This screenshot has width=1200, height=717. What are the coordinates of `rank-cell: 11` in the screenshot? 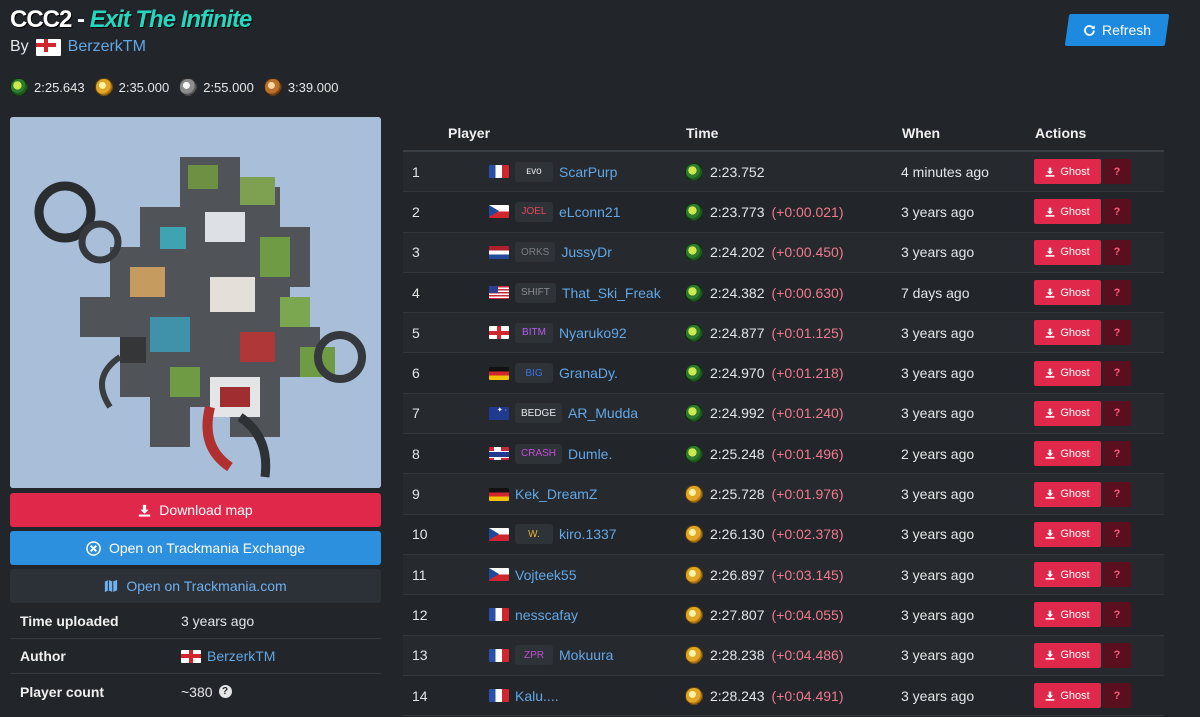 It's located at (419, 574).